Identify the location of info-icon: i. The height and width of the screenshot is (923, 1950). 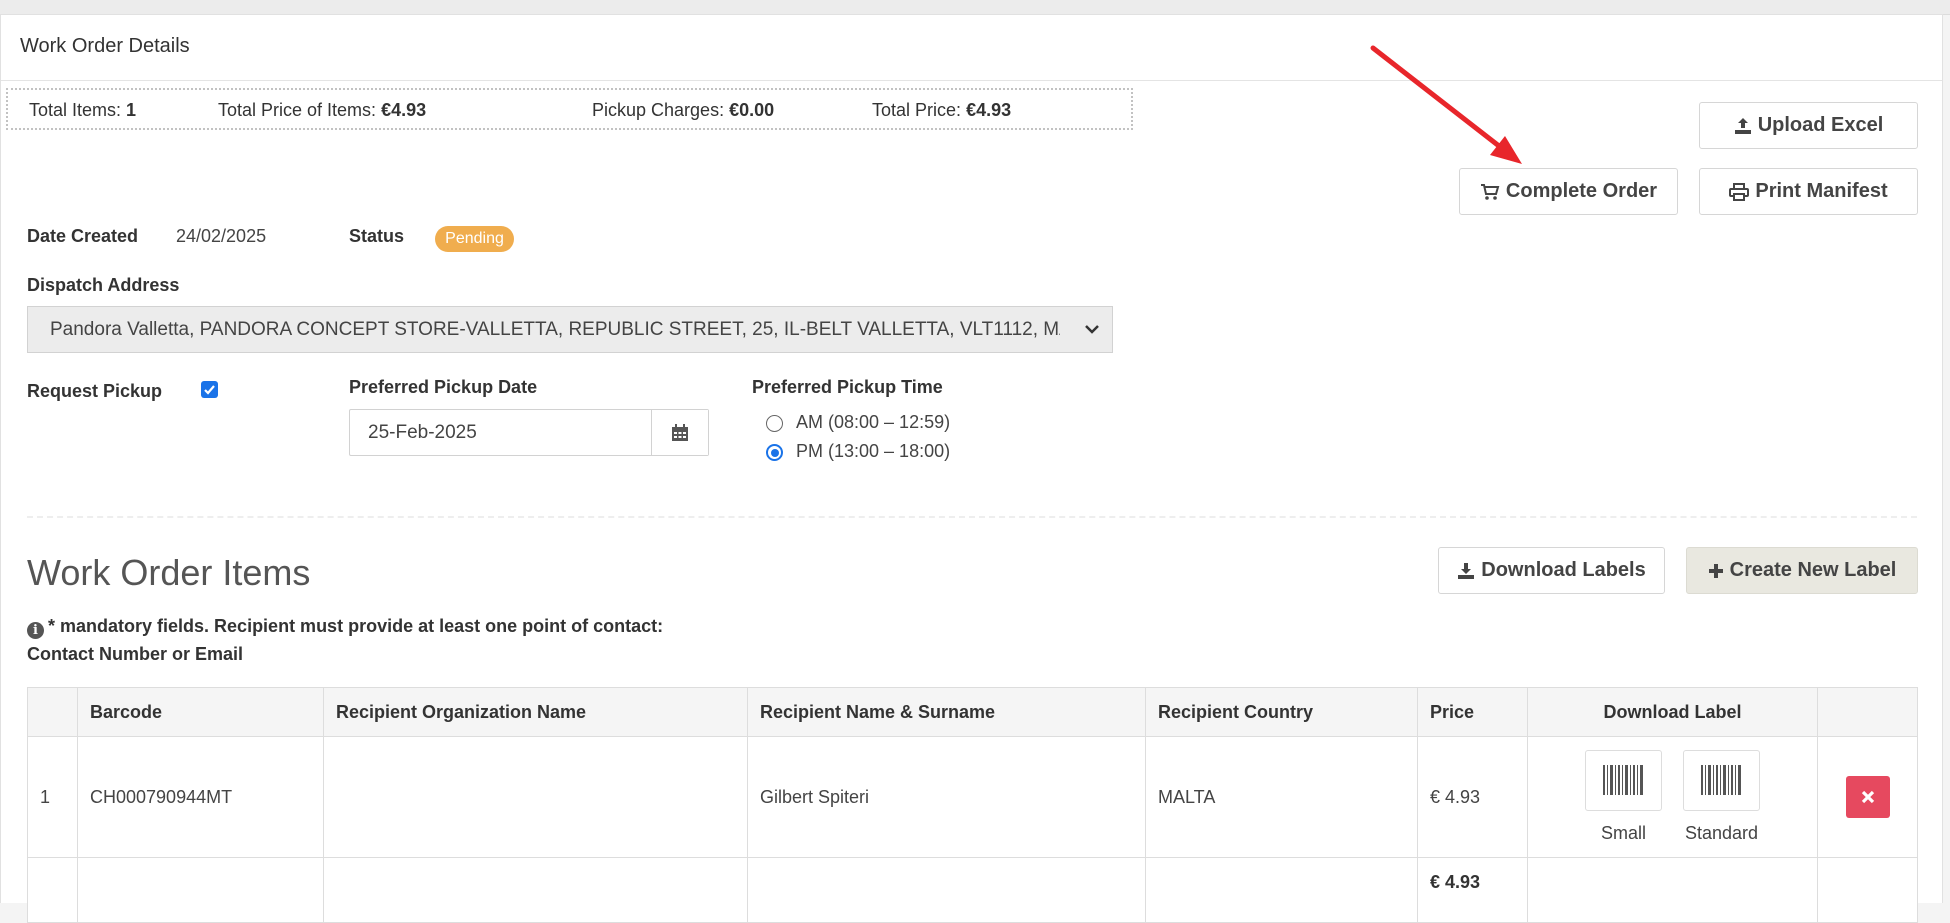
(35, 630).